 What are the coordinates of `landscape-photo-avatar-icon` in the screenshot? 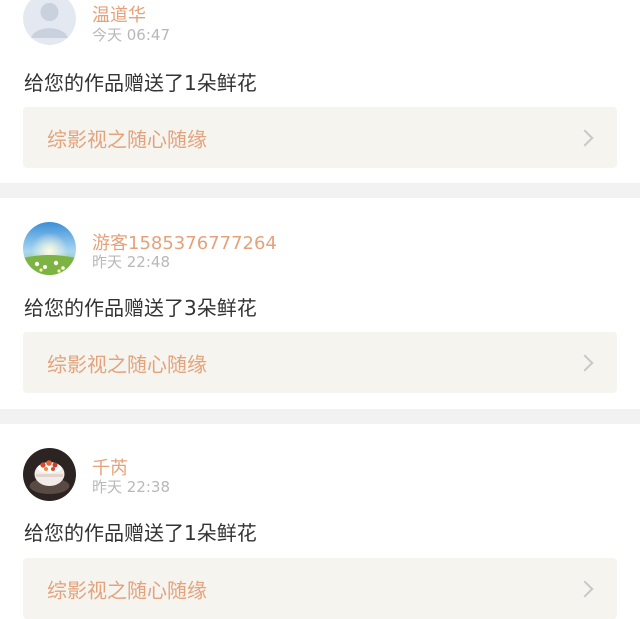 It's located at (49, 248).